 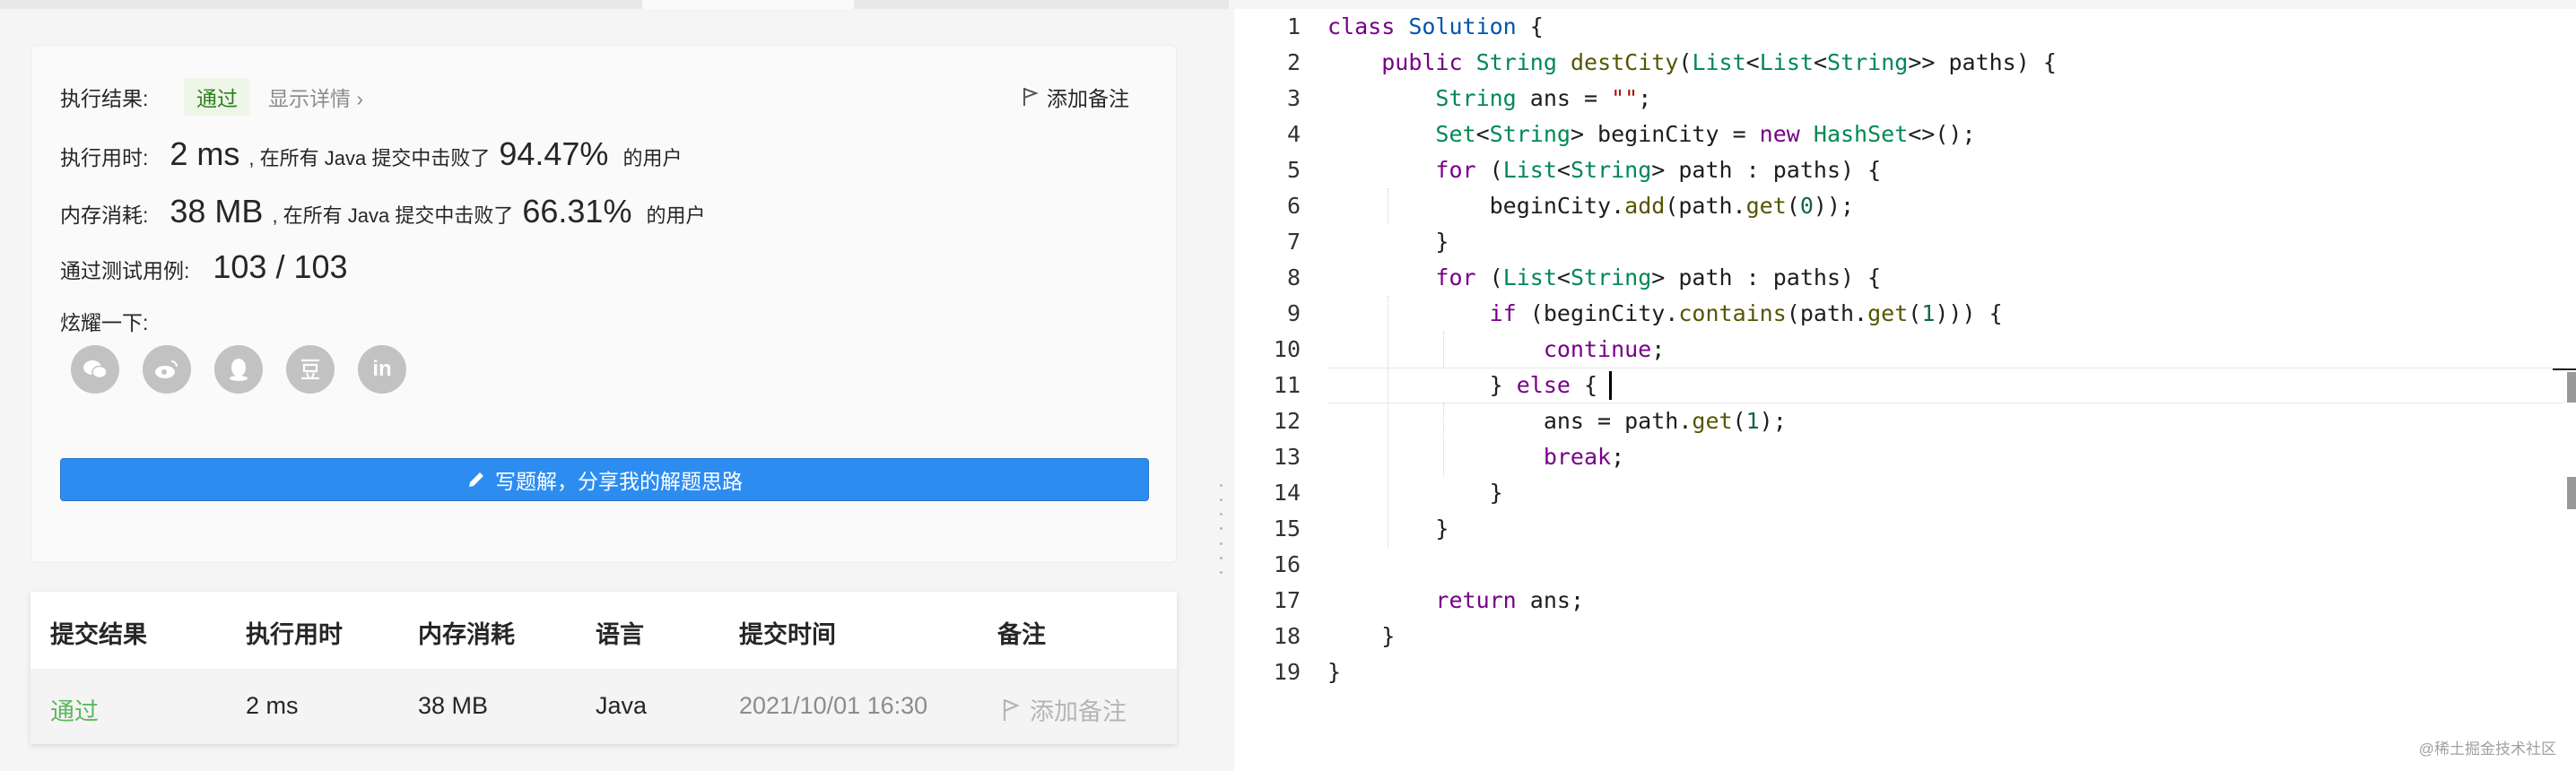 What do you see at coordinates (466, 634) in the screenshot?
I see `header-memory: 内存消耗` at bounding box center [466, 634].